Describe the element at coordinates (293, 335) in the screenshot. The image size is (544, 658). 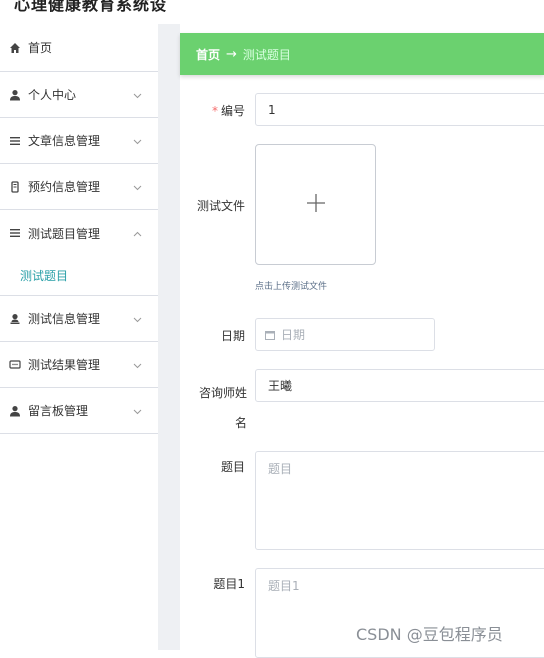
I see `date-placeholder: 日期` at that location.